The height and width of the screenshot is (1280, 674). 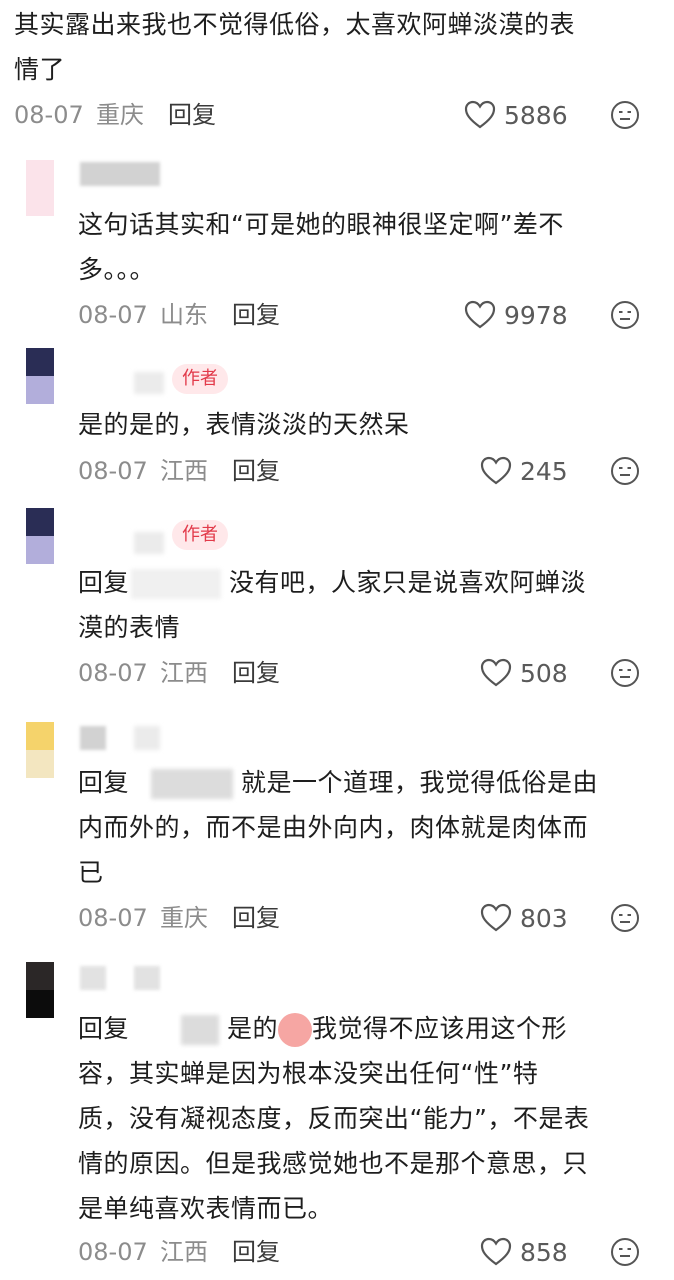 What do you see at coordinates (295, 24) in the screenshot?
I see `comment-text-line: 其实露出来我也不觉得低俗，太喜欢阿蝉淡漠的表` at bounding box center [295, 24].